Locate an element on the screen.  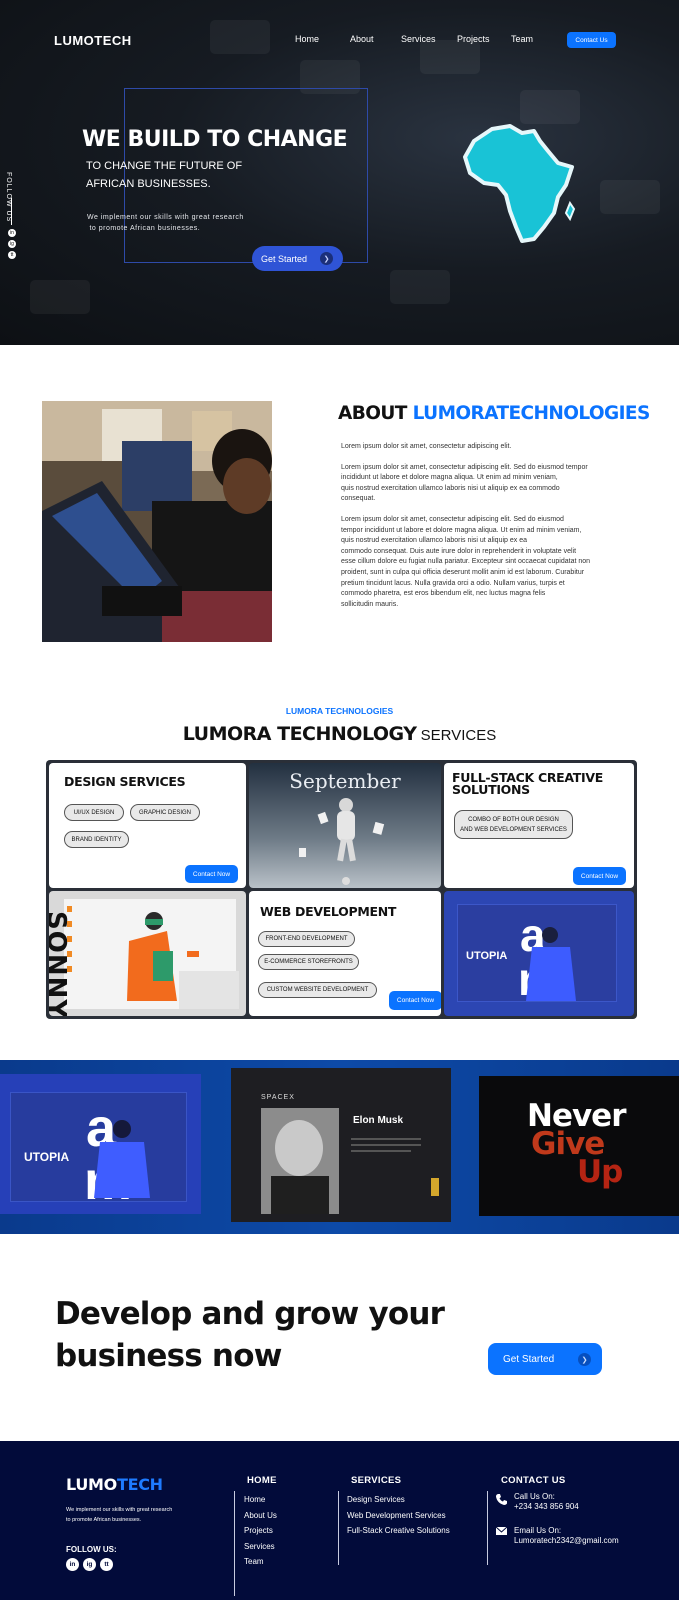
footer-contact-heading: CONTACT US is located at coordinates (533, 1480).